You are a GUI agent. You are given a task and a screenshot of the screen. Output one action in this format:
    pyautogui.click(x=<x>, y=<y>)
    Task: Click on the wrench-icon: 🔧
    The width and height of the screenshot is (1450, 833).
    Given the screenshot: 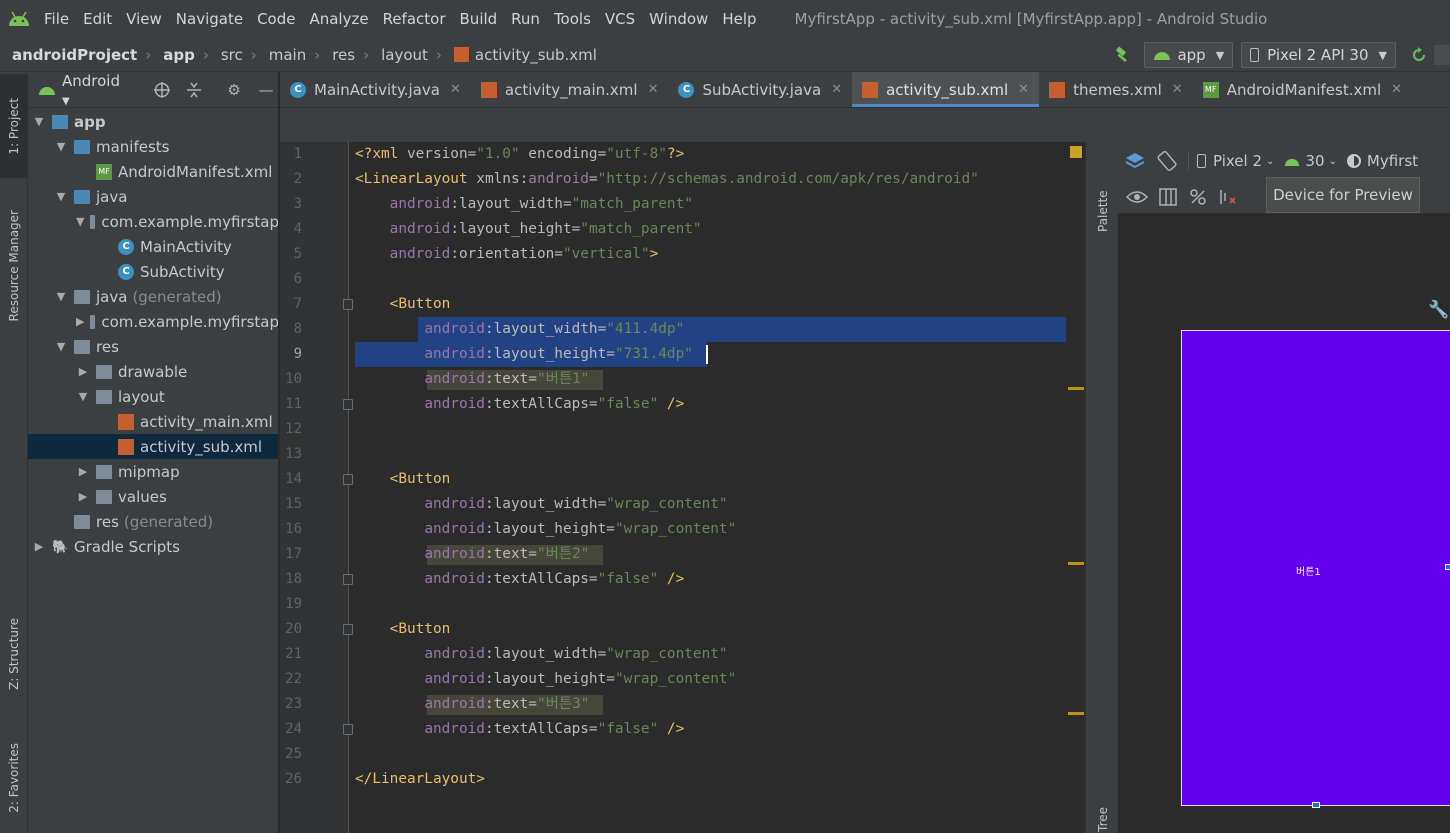 What is the action you would take?
    pyautogui.click(x=1438, y=310)
    